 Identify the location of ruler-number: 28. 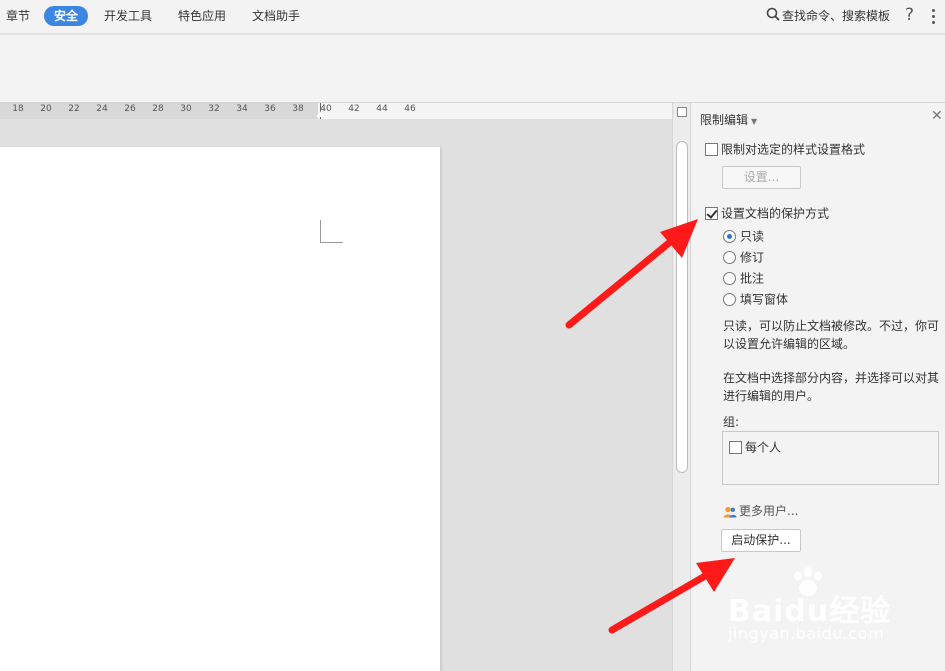
(158, 109).